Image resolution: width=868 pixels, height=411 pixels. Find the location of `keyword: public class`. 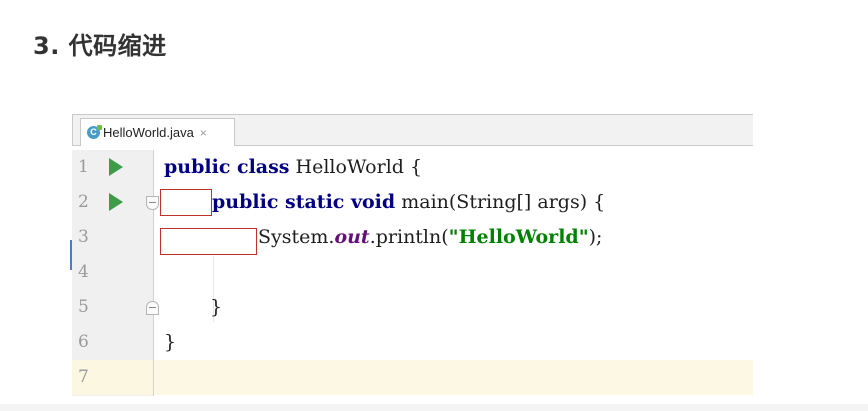

keyword: public class is located at coordinates (227, 167).